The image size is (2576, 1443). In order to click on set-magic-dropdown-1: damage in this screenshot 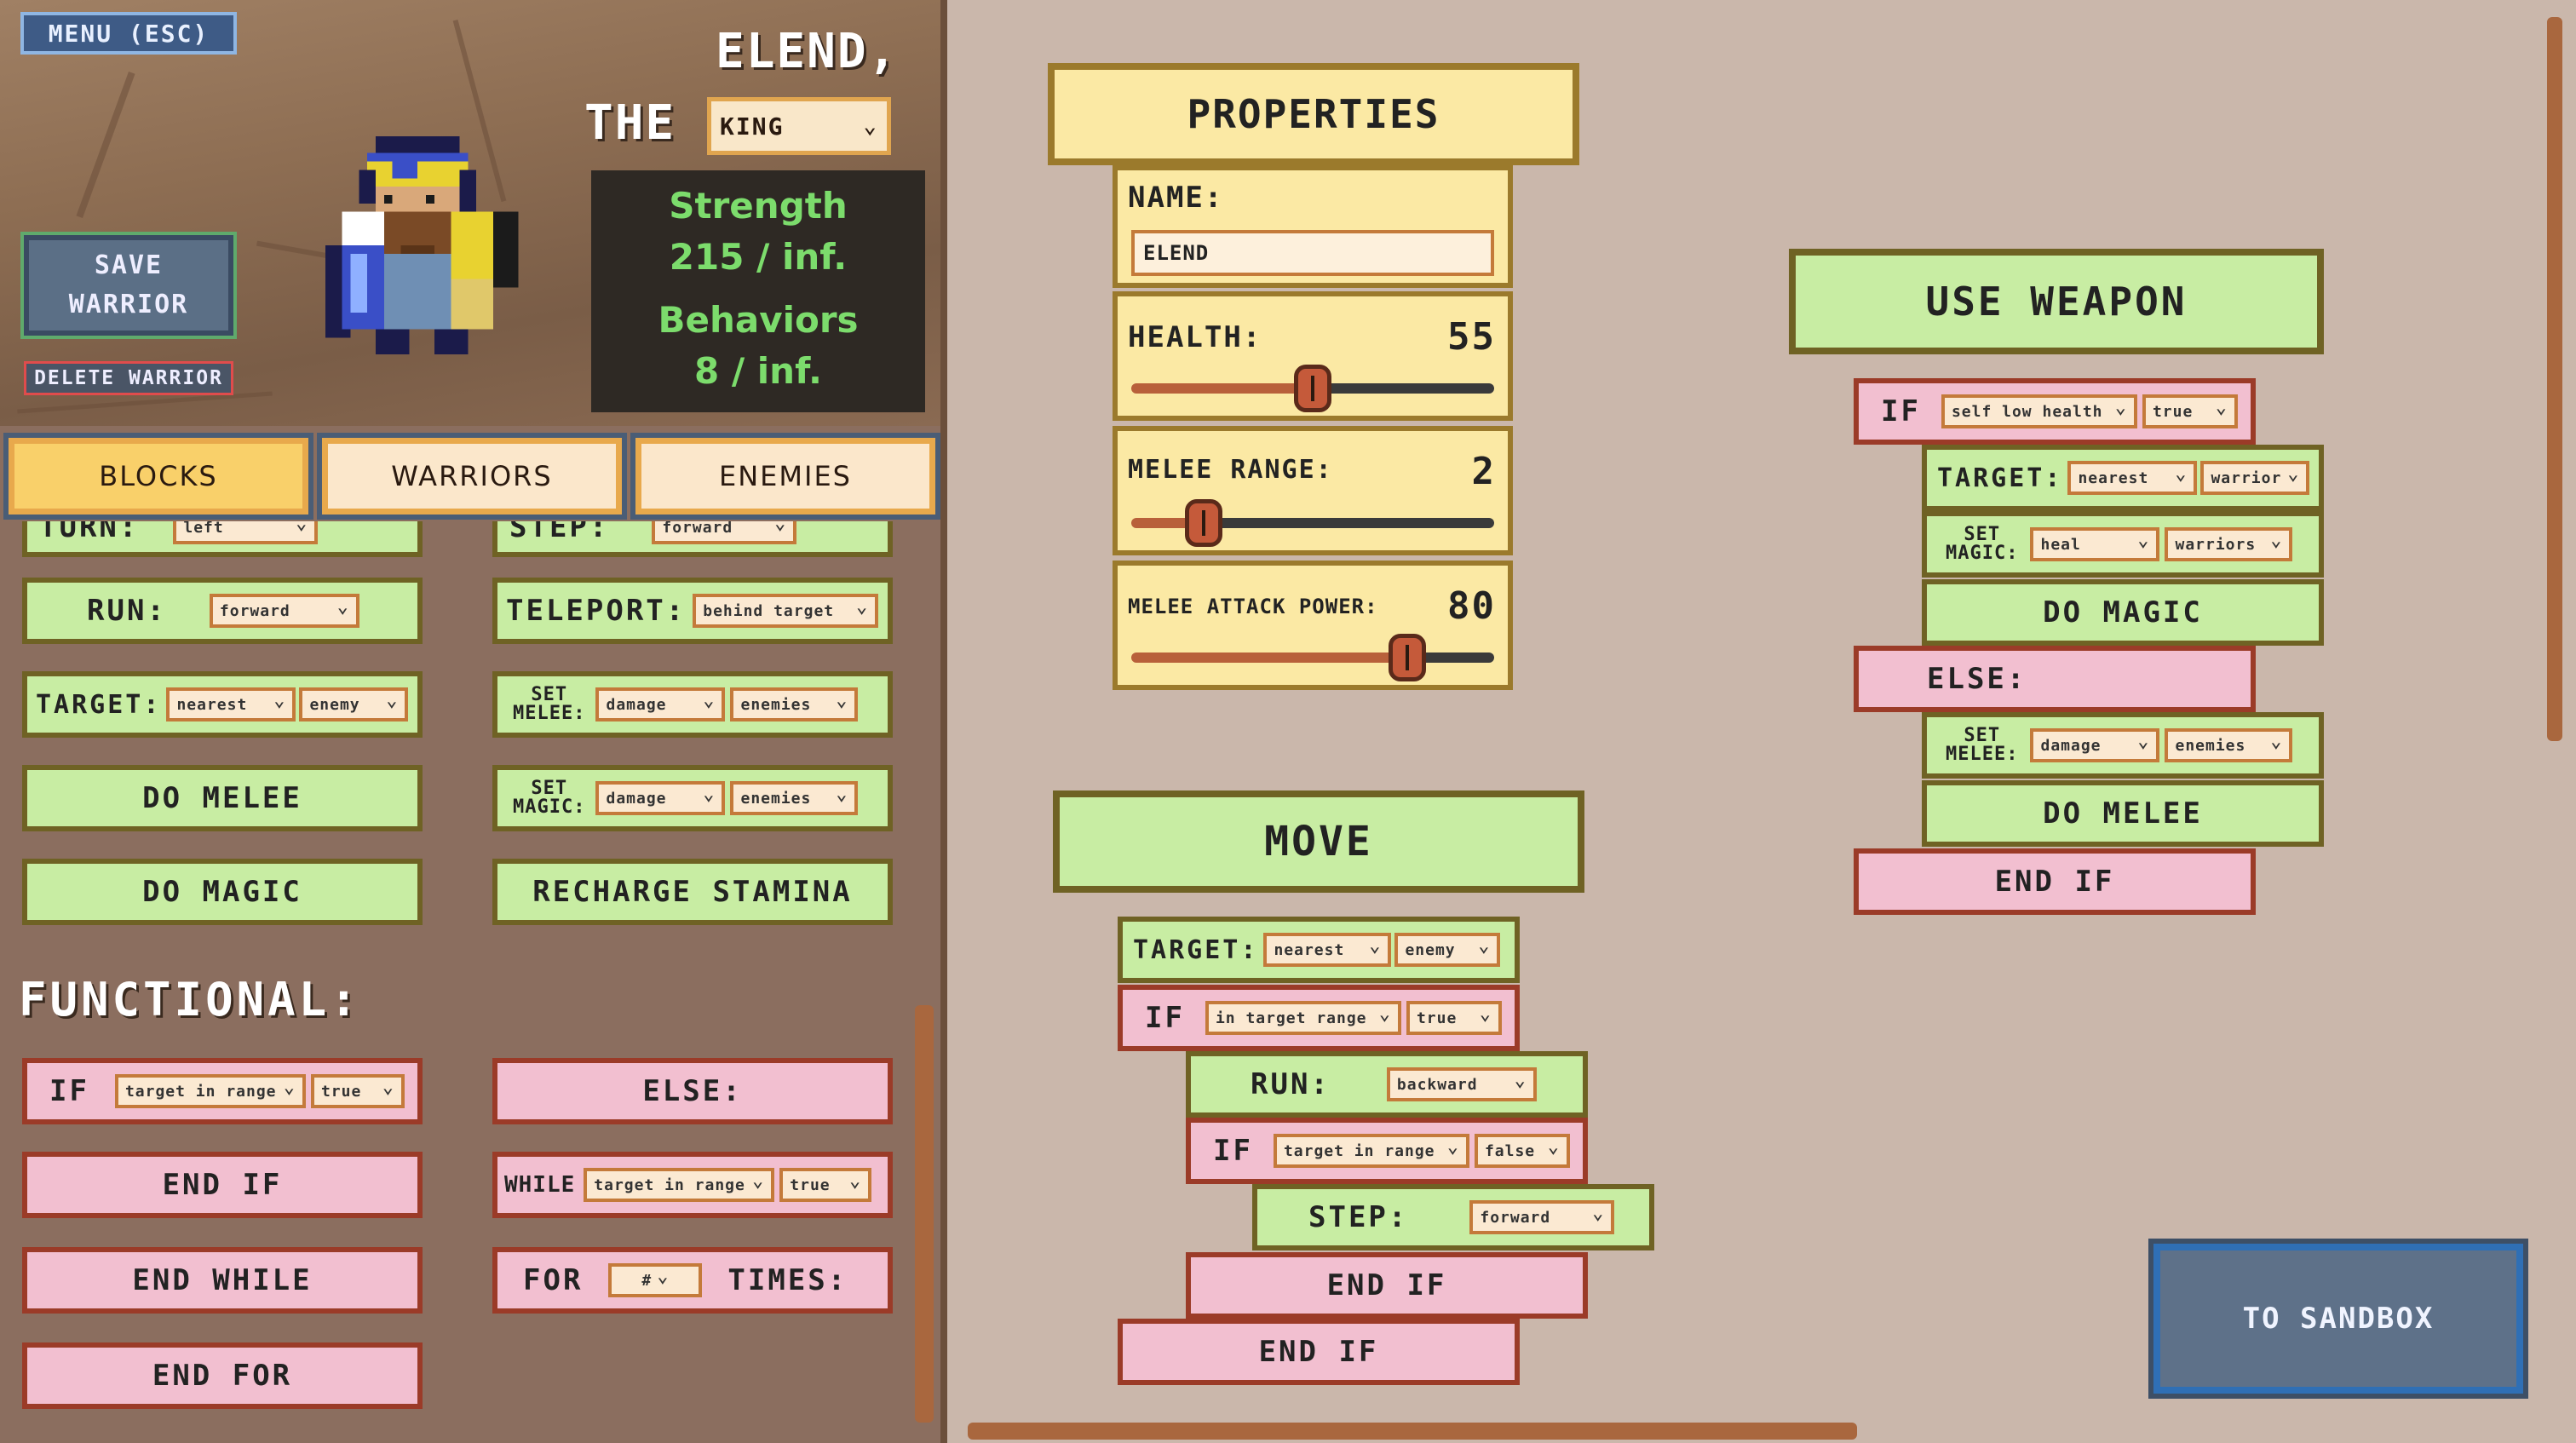, I will do `click(661, 798)`.